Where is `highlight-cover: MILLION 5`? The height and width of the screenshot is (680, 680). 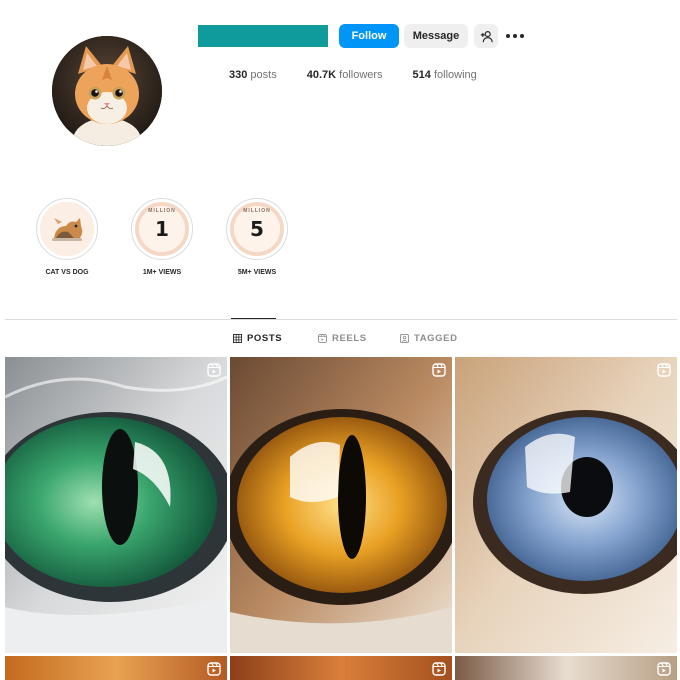 highlight-cover: MILLION 5 is located at coordinates (257, 229).